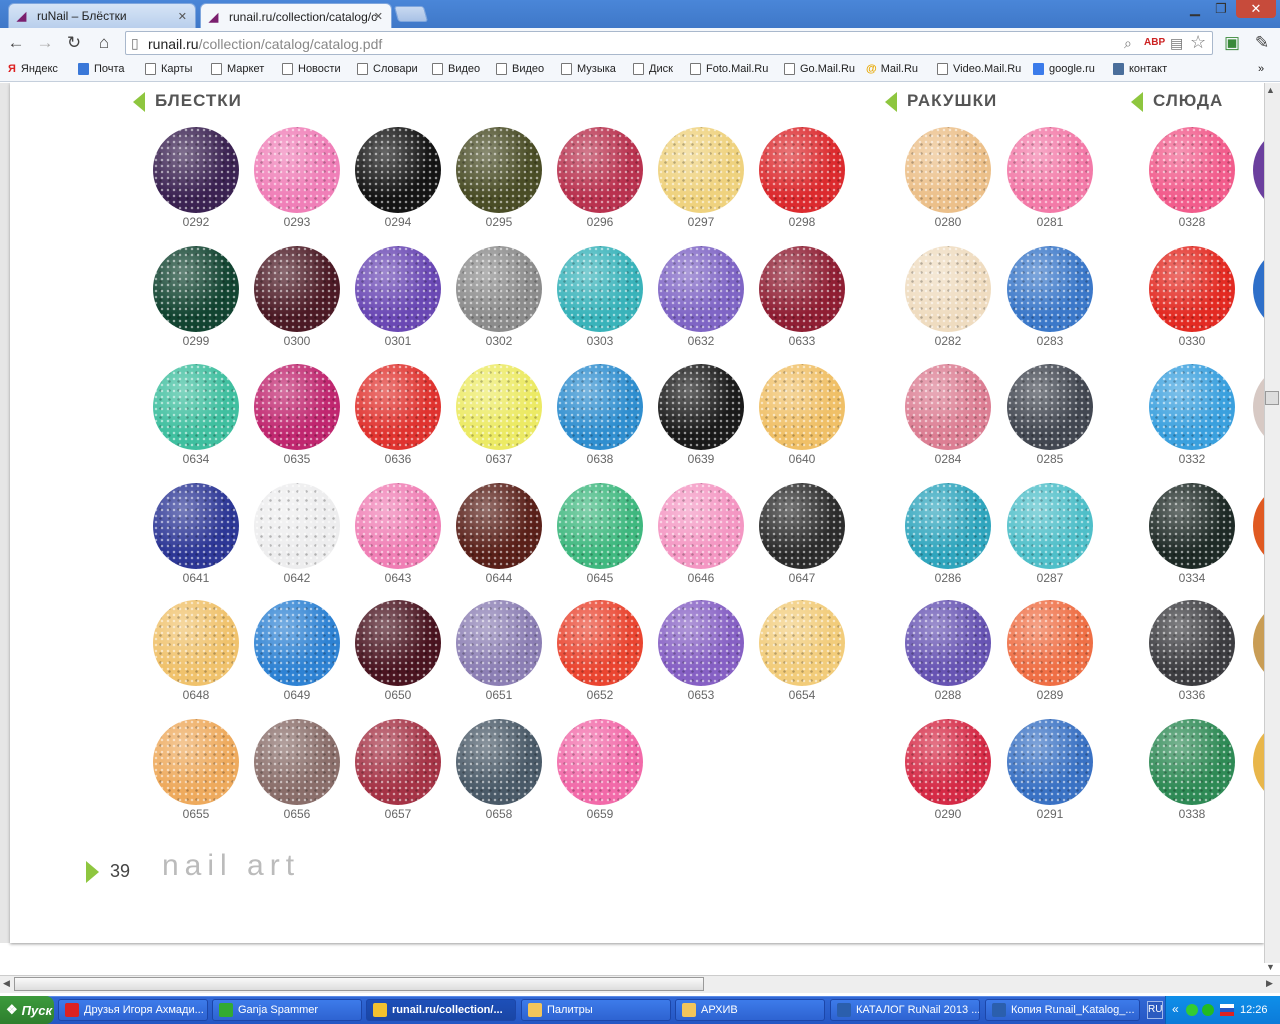  What do you see at coordinates (1198, 42) in the screenshot?
I see `bookmark-star-icon: ☆` at bounding box center [1198, 42].